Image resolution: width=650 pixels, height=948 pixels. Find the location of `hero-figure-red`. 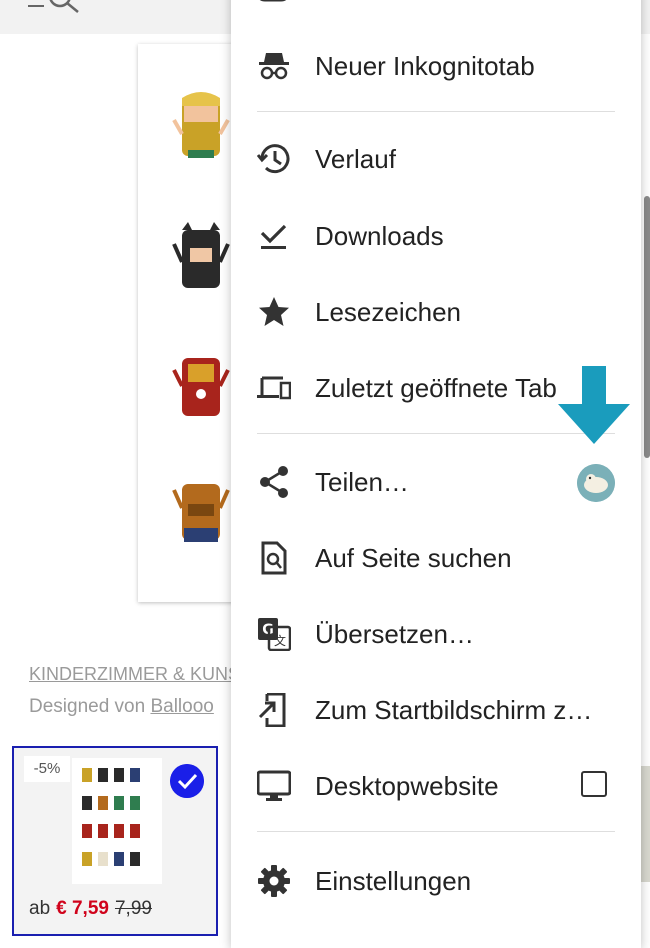

hero-figure-red is located at coordinates (201, 387).